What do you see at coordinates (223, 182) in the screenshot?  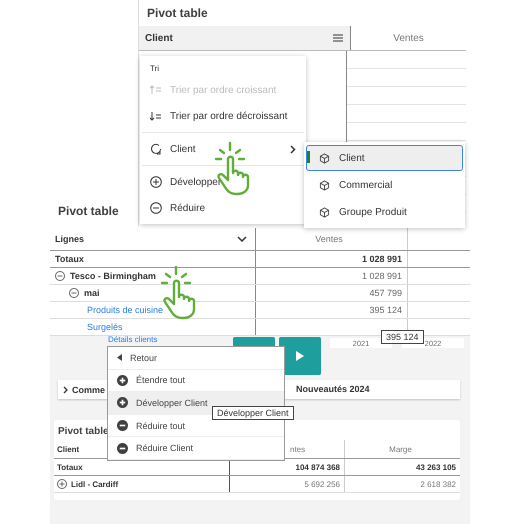 I see `menu-item: Développer` at bounding box center [223, 182].